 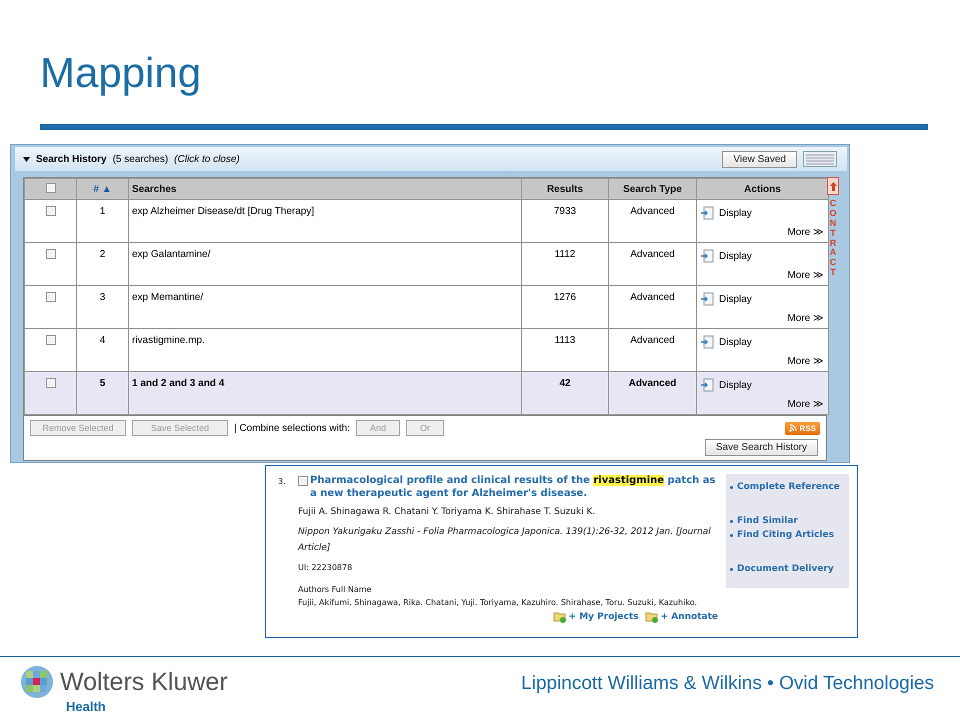 I want to click on footer-tagline: Lippincott Williams & Wilkins • Ovid Technologies, so click(x=727, y=684).